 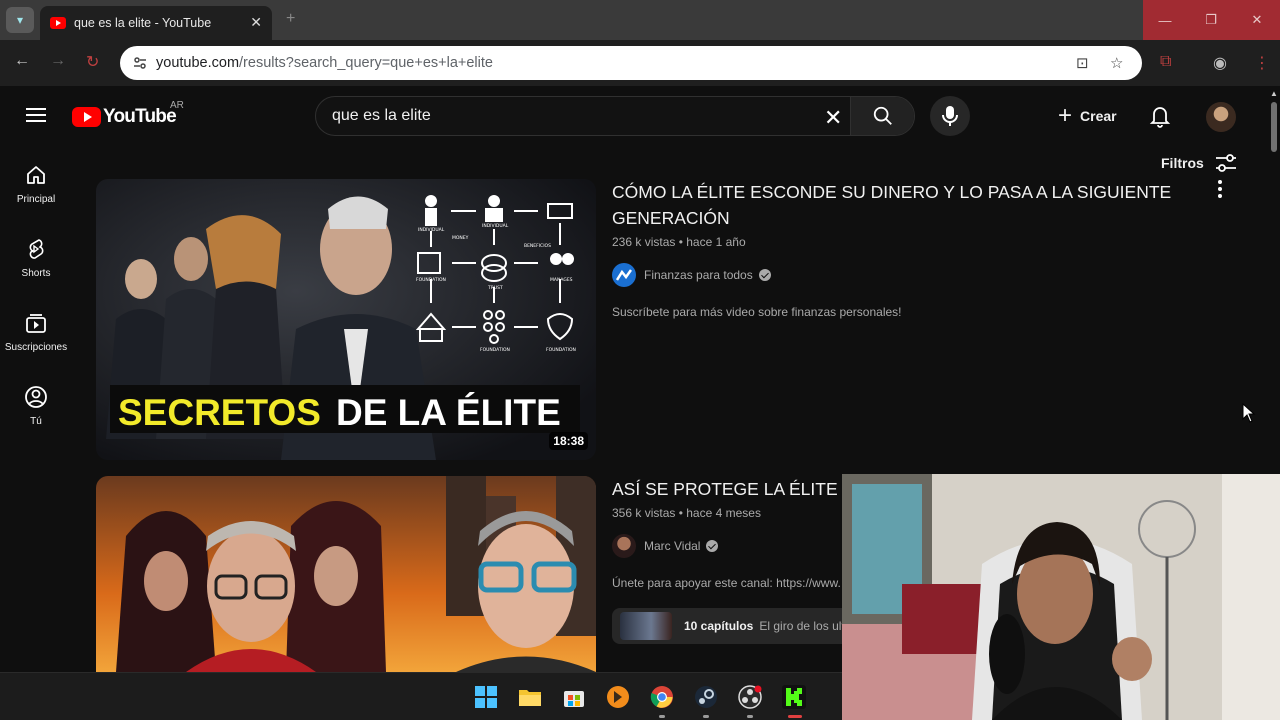 I want to click on browser-menu-icon: ⋮, so click(x=1262, y=63).